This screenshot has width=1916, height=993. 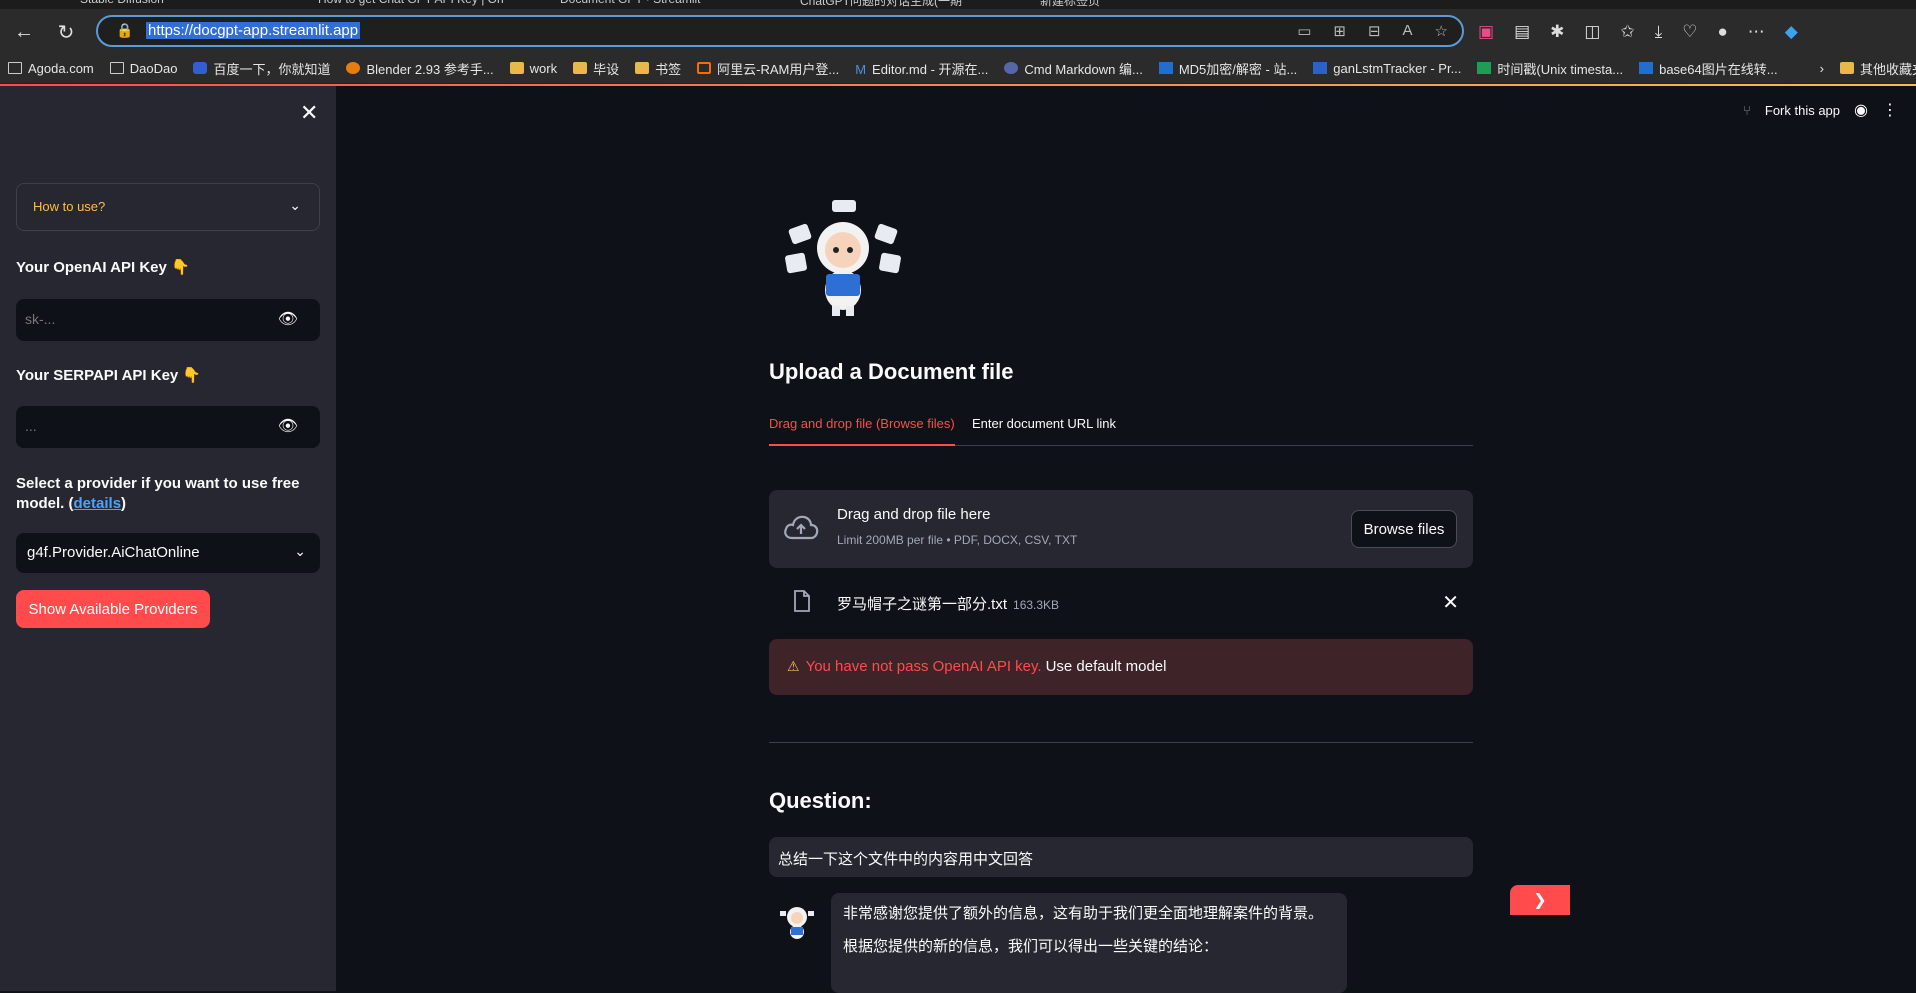 I want to click on openai-key-input: sk-... 👁, so click(x=168, y=320).